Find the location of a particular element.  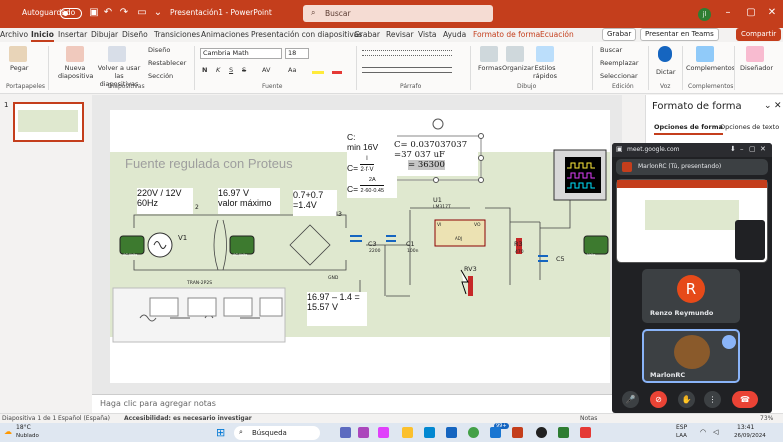

taskbar-search: ⌕ Búsqueda is located at coordinates (277, 433).